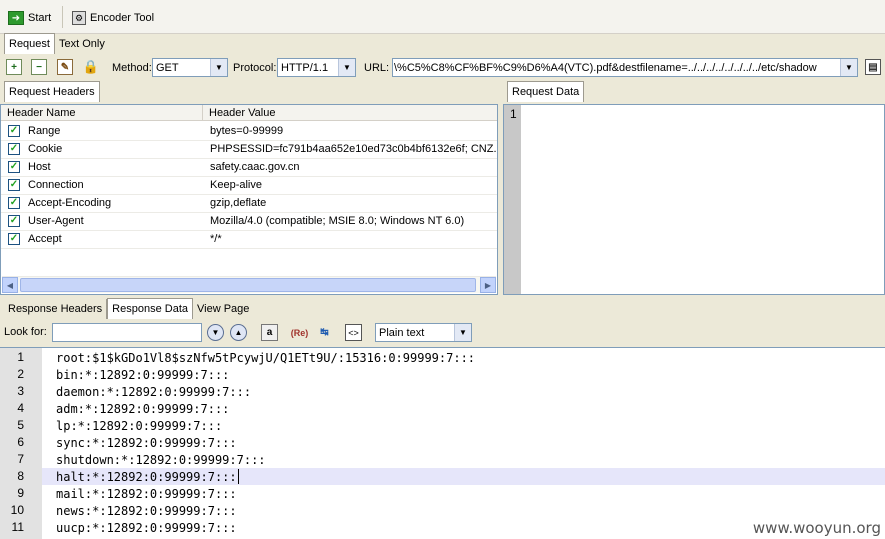 The image size is (885, 539). Describe the element at coordinates (39, 67) in the screenshot. I see `remove-header-icon: −` at that location.